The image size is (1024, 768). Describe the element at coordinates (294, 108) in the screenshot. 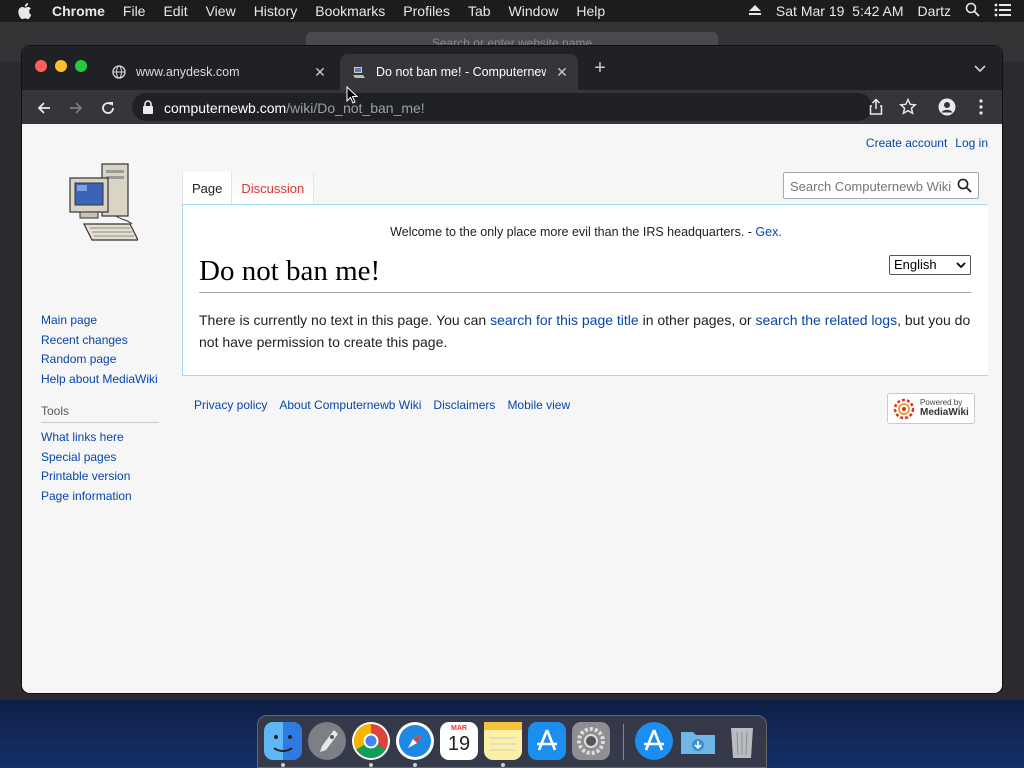

I see `url-text: computernewb.com/wiki/Do_not_ban_me!` at that location.